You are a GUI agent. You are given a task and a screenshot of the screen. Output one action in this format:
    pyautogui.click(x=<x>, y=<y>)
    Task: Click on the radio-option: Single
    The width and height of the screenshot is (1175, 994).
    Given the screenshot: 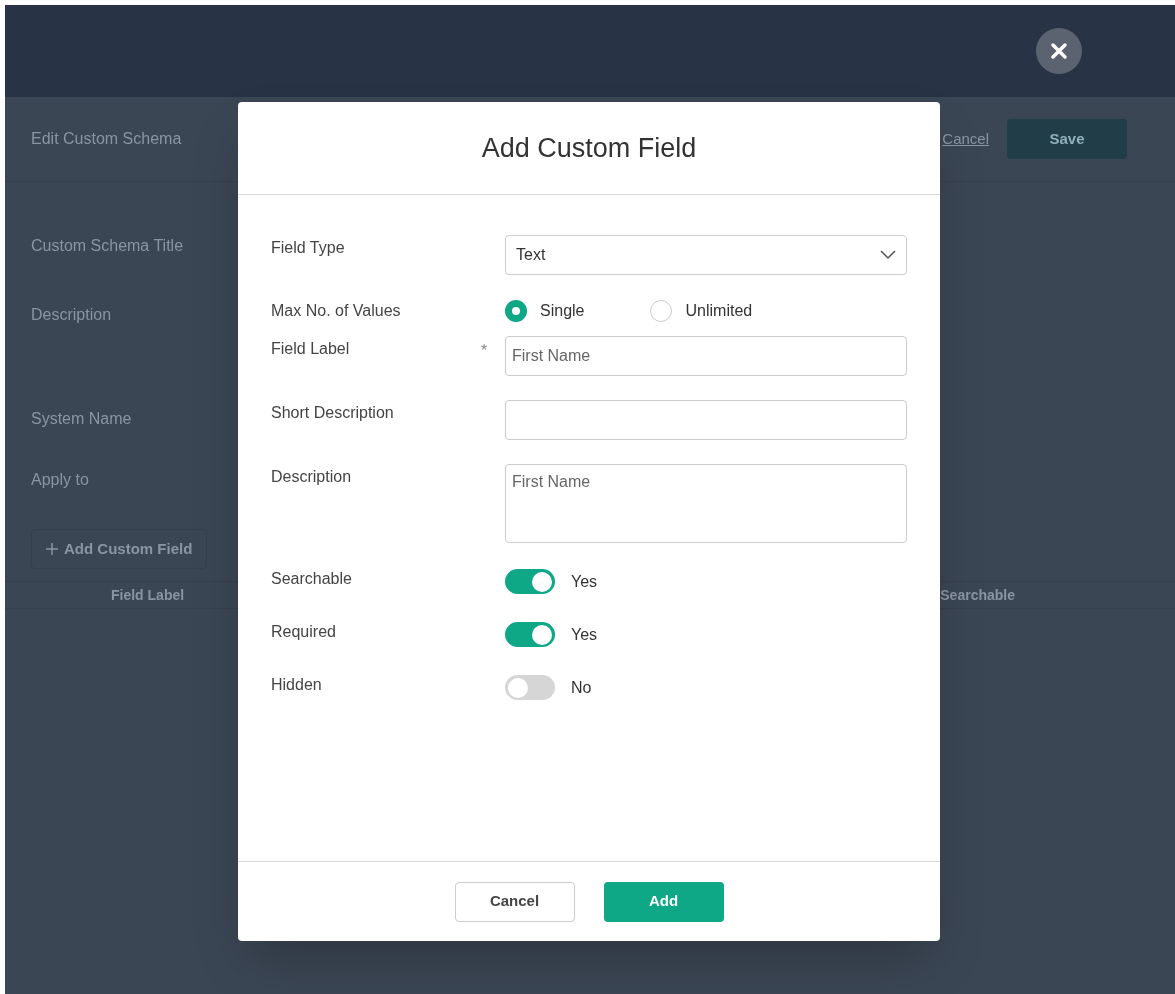 What is the action you would take?
    pyautogui.click(x=545, y=311)
    